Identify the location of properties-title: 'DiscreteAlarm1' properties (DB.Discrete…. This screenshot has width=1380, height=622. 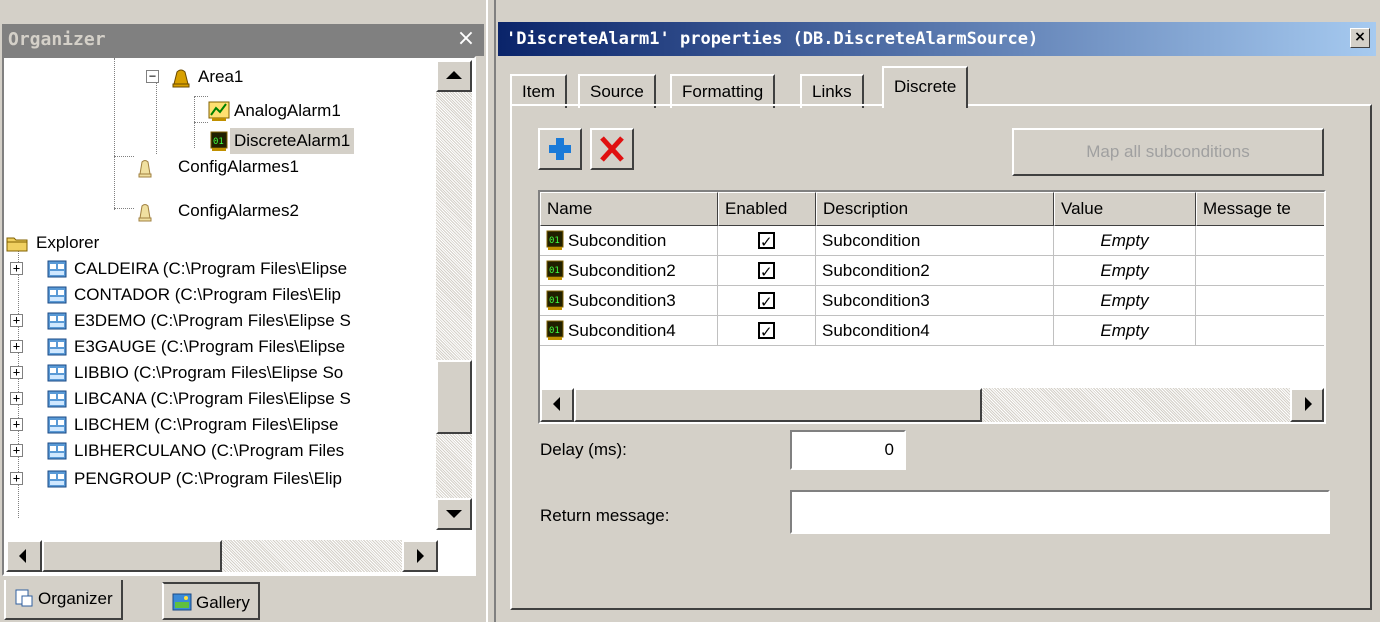
(772, 39).